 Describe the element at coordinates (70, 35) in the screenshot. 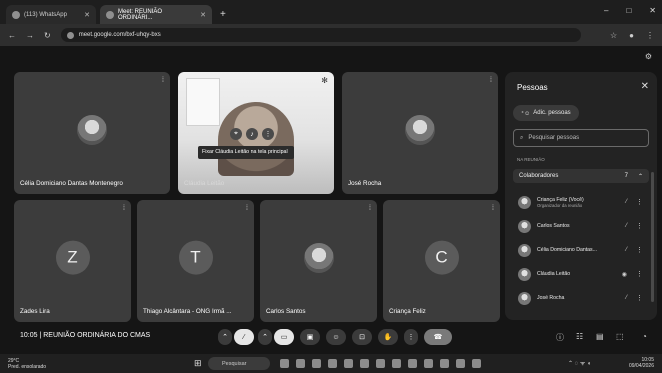

I see `site-info-icon` at that location.